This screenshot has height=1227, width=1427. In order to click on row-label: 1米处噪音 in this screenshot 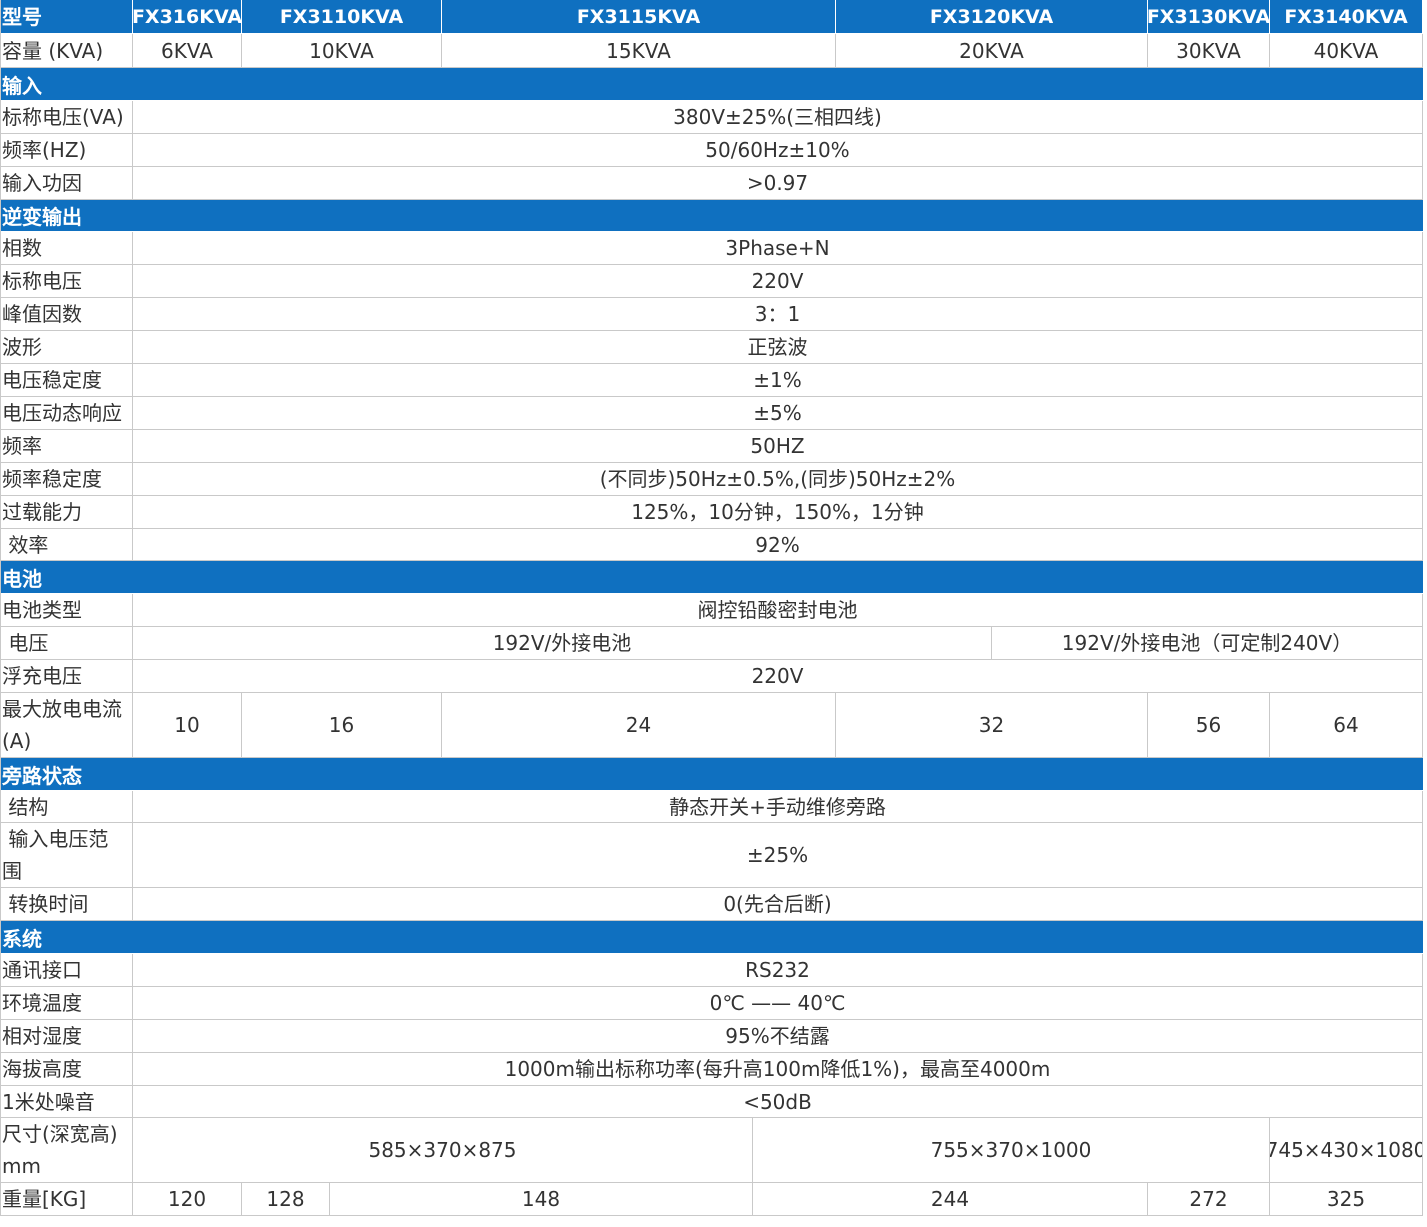, I will do `click(66, 1102)`.